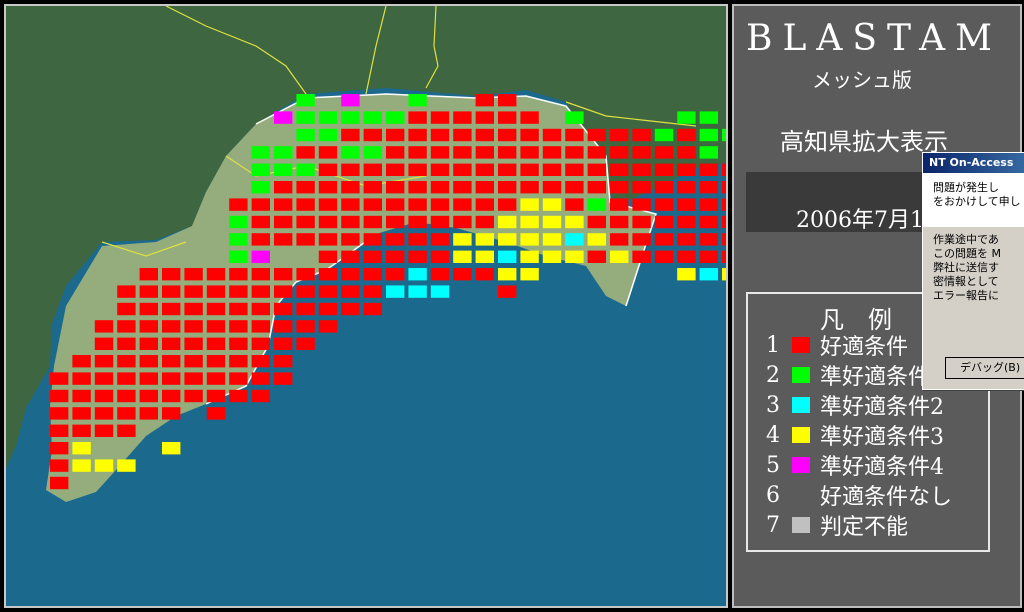  Describe the element at coordinates (966, 187) in the screenshot. I see `dialog-text-line: 問題が発生し` at that location.